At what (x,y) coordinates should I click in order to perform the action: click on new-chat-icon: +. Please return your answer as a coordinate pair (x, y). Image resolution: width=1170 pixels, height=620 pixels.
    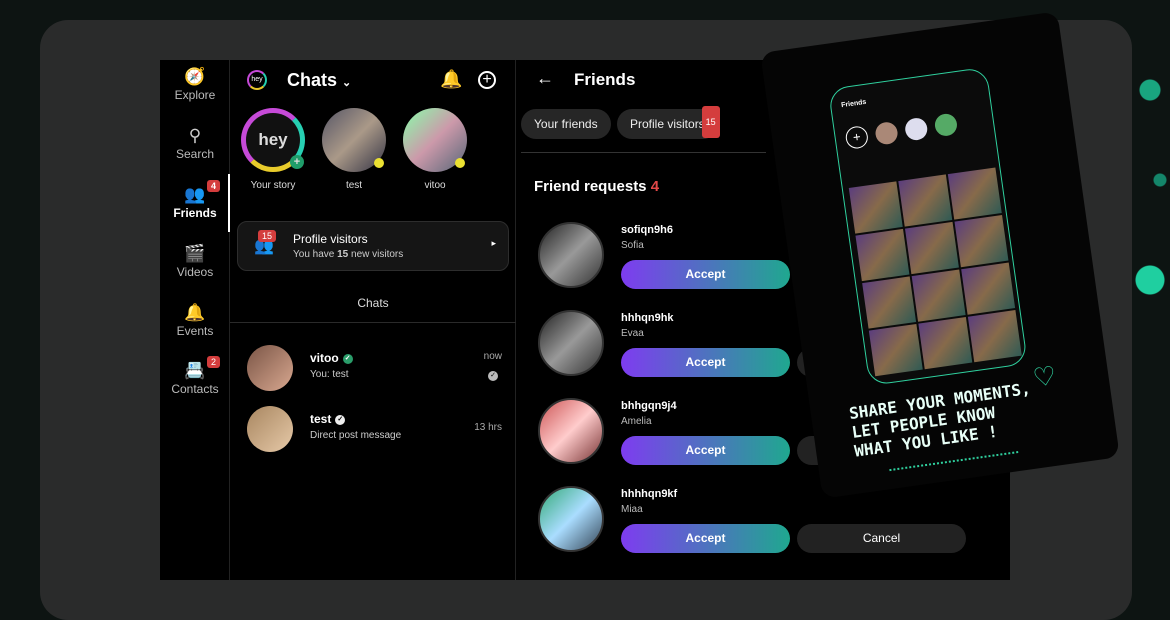
    Looking at the image, I should click on (487, 80).